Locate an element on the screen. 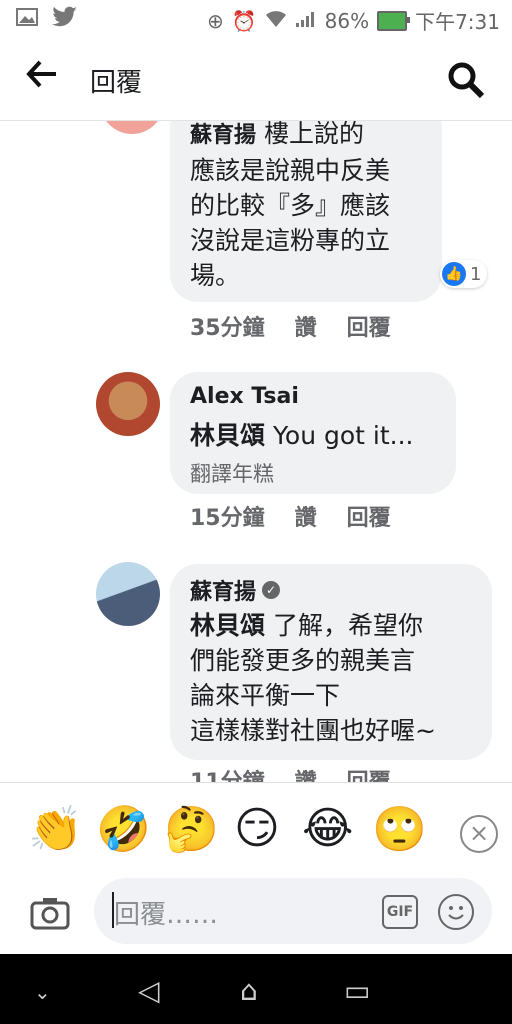  comment-author: Alex Tsai is located at coordinates (244, 396).